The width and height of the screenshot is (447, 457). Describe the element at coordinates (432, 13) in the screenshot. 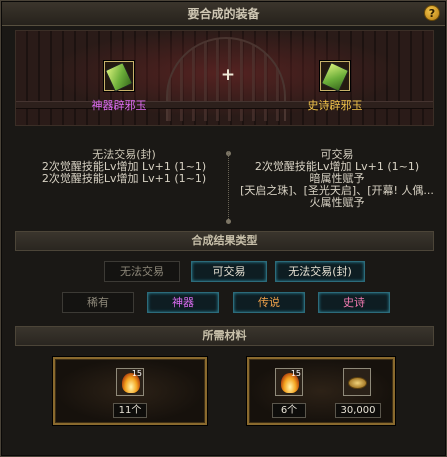

I see `help-icon: ?` at that location.